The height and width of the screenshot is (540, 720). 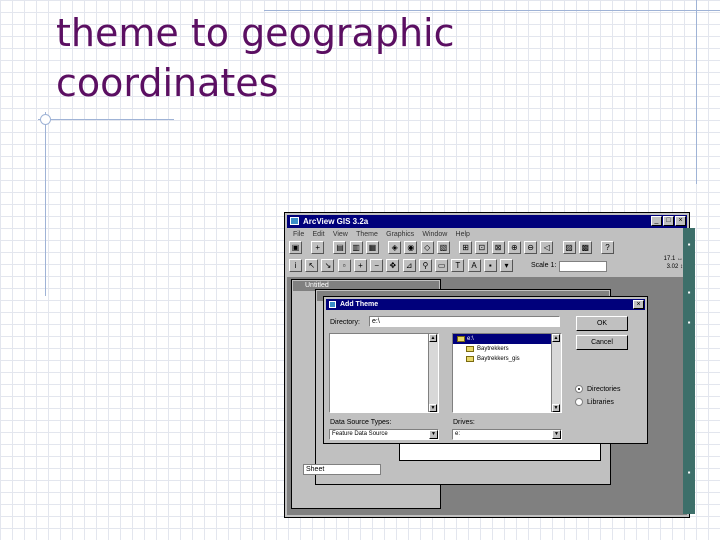 What do you see at coordinates (106, 119) in the screenshot?
I see `decorative-underline` at bounding box center [106, 119].